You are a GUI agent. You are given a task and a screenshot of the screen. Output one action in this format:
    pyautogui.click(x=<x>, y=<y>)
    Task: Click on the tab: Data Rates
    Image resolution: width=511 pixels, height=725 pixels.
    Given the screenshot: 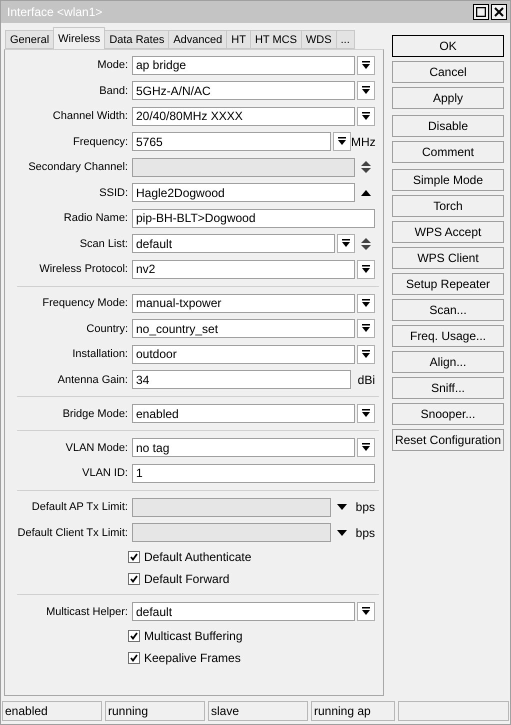 What is the action you would take?
    pyautogui.click(x=137, y=39)
    